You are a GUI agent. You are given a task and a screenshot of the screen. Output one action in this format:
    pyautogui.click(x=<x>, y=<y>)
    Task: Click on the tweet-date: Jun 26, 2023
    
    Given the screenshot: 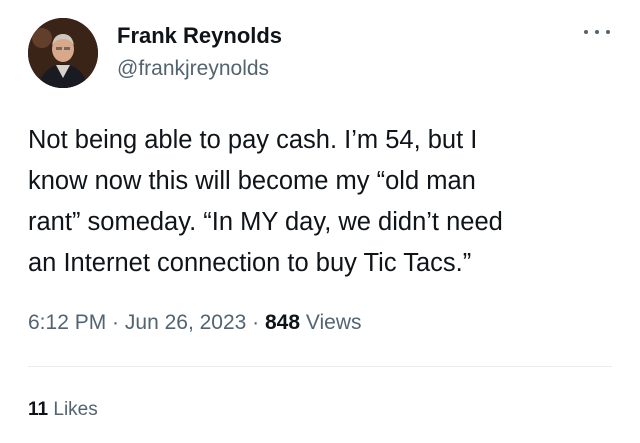 What is the action you would take?
    pyautogui.click(x=185, y=322)
    